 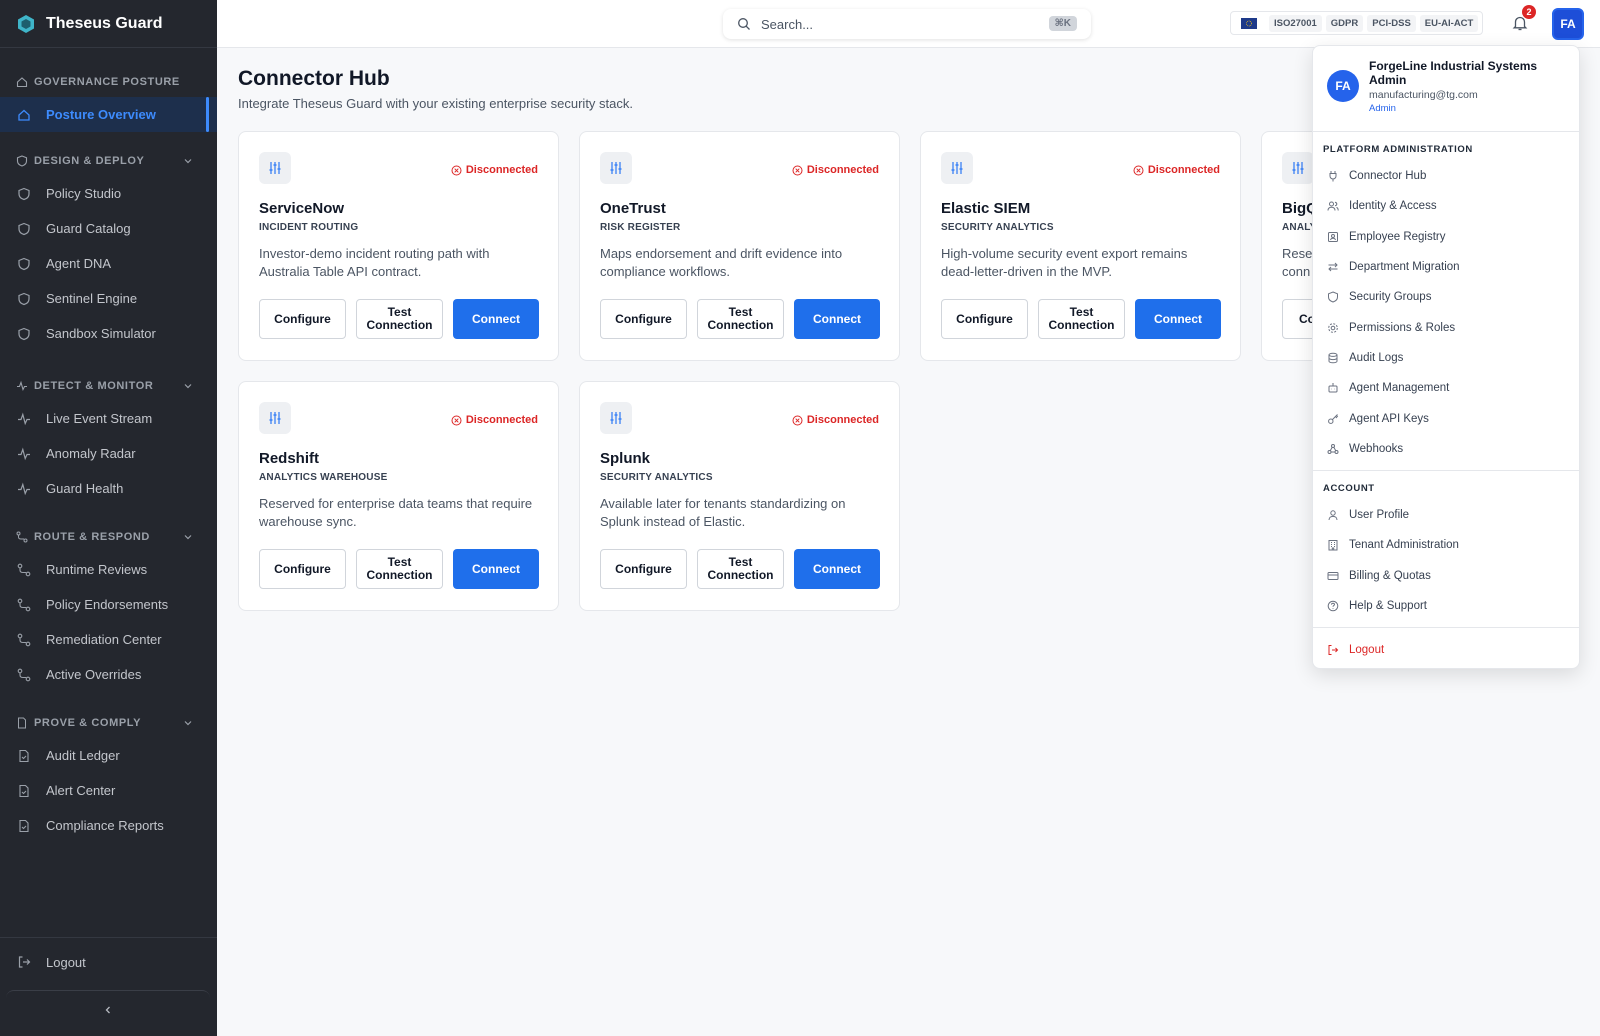 I want to click on activity-icon, so click(x=24, y=418).